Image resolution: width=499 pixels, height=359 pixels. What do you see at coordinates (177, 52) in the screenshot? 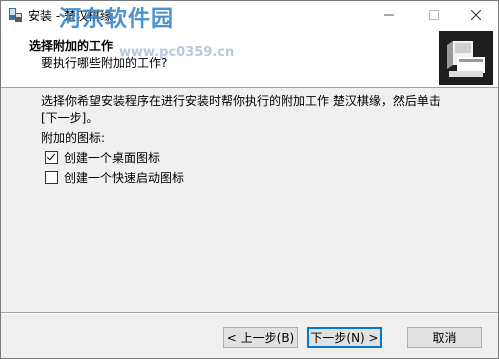
I see `watermark-url: www.pc0359.cn` at bounding box center [177, 52].